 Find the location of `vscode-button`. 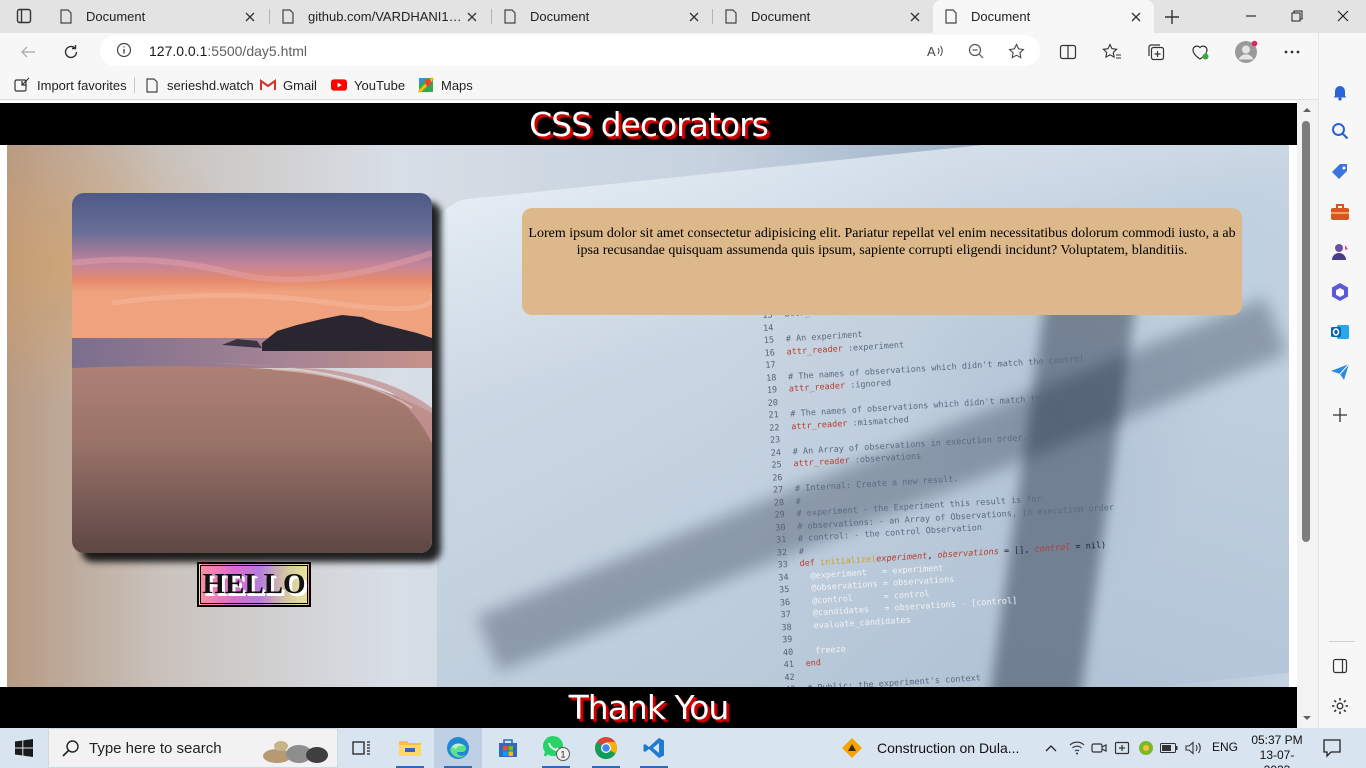

vscode-button is located at coordinates (654, 748).